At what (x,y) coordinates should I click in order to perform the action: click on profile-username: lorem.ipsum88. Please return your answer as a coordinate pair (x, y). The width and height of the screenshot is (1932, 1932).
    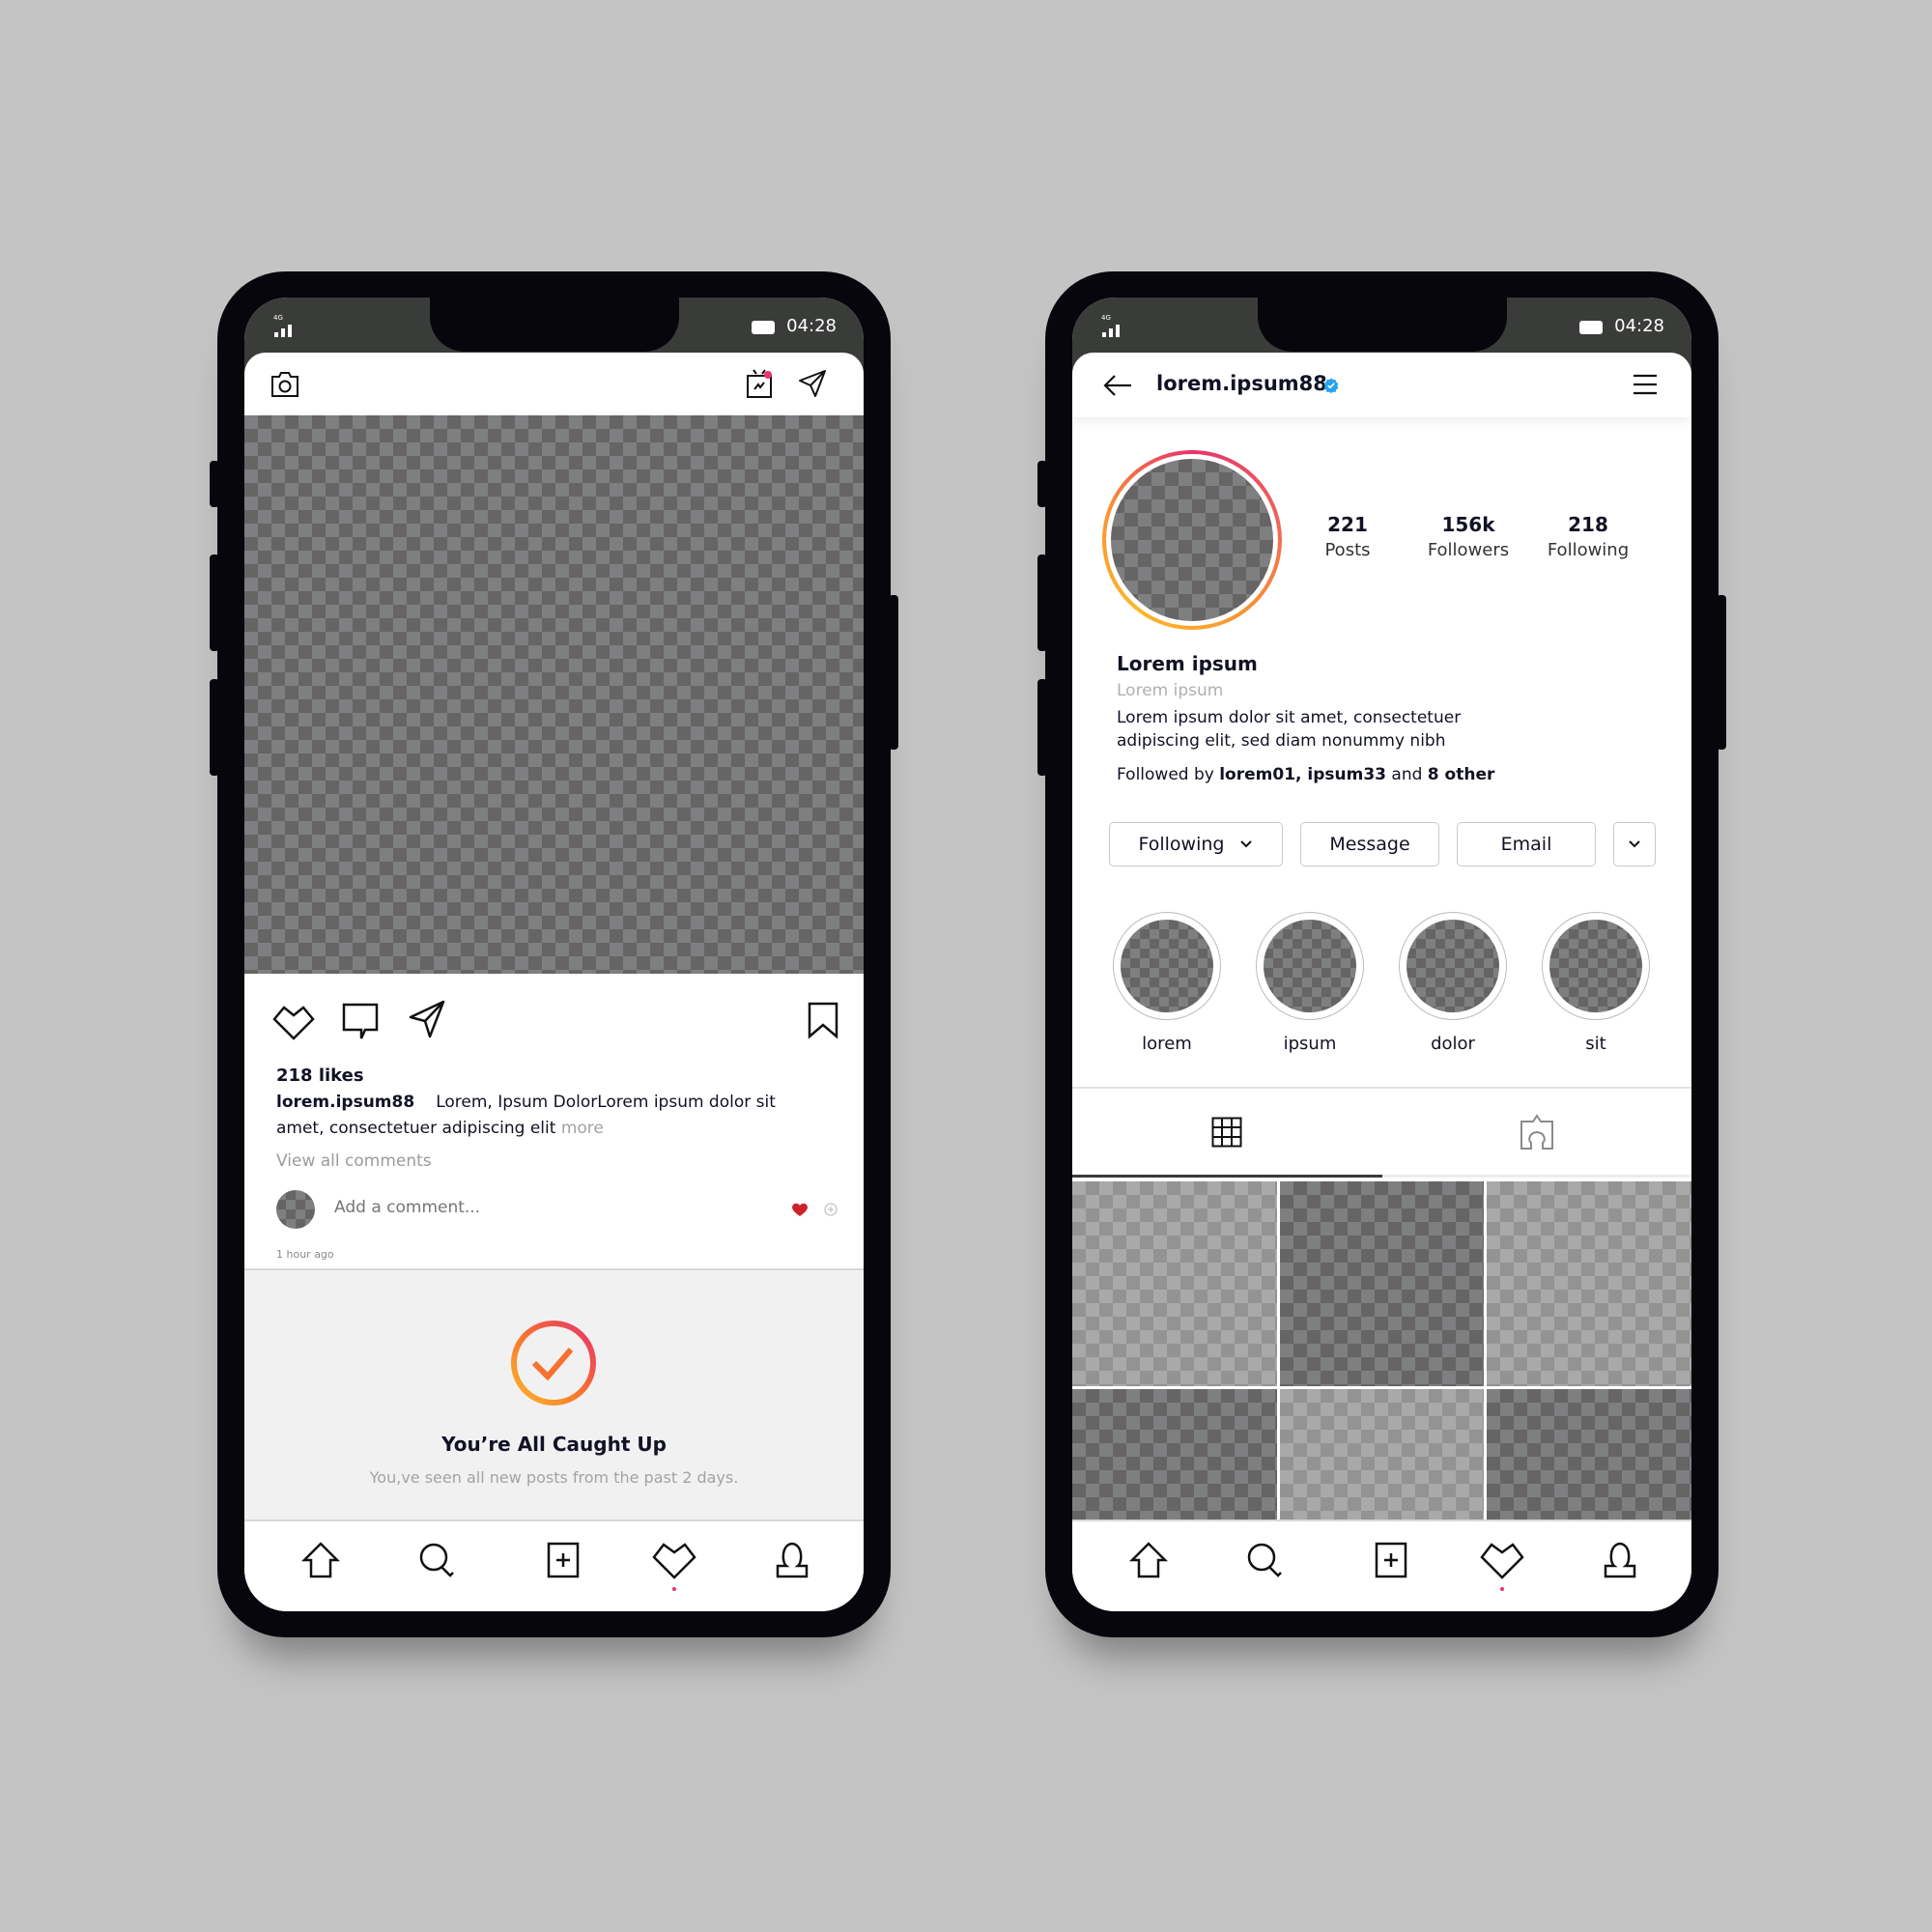
    Looking at the image, I should click on (1241, 383).